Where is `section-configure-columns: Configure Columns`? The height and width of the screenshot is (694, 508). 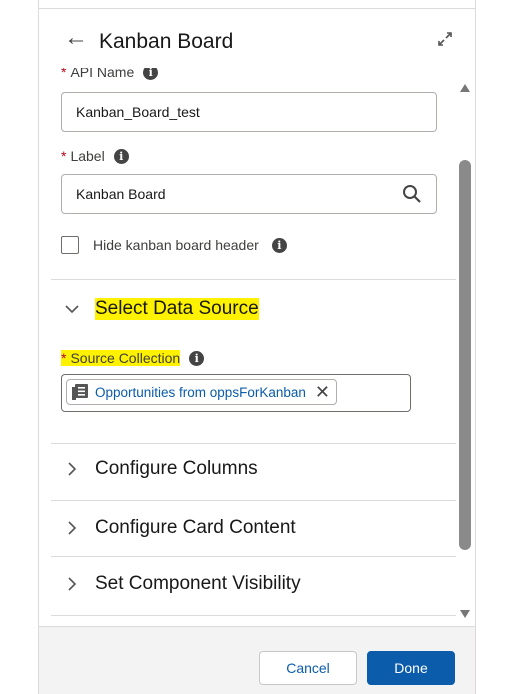
section-configure-columns: Configure Columns is located at coordinates (160, 469).